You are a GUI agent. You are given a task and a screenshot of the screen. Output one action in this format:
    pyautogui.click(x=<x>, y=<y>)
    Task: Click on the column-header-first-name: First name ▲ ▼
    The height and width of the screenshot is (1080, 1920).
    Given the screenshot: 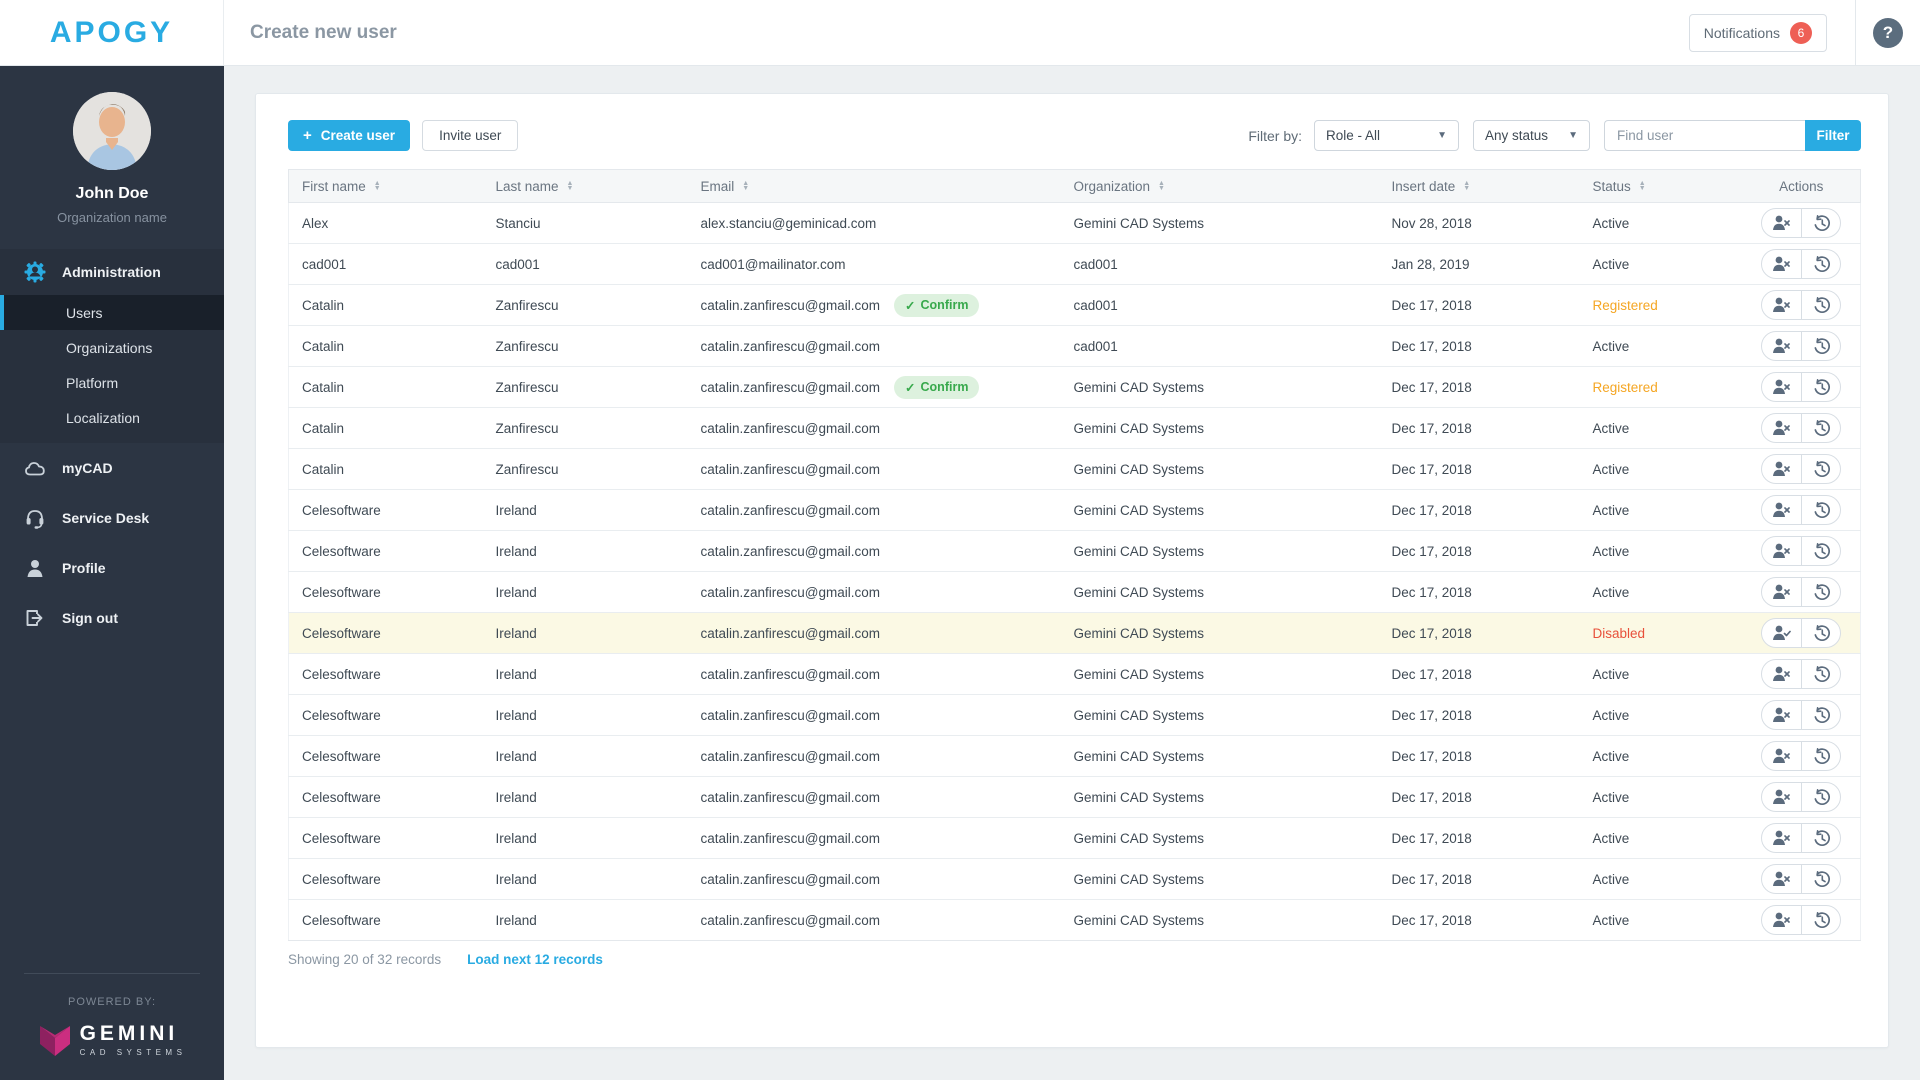 What is the action you would take?
    pyautogui.click(x=392, y=186)
    